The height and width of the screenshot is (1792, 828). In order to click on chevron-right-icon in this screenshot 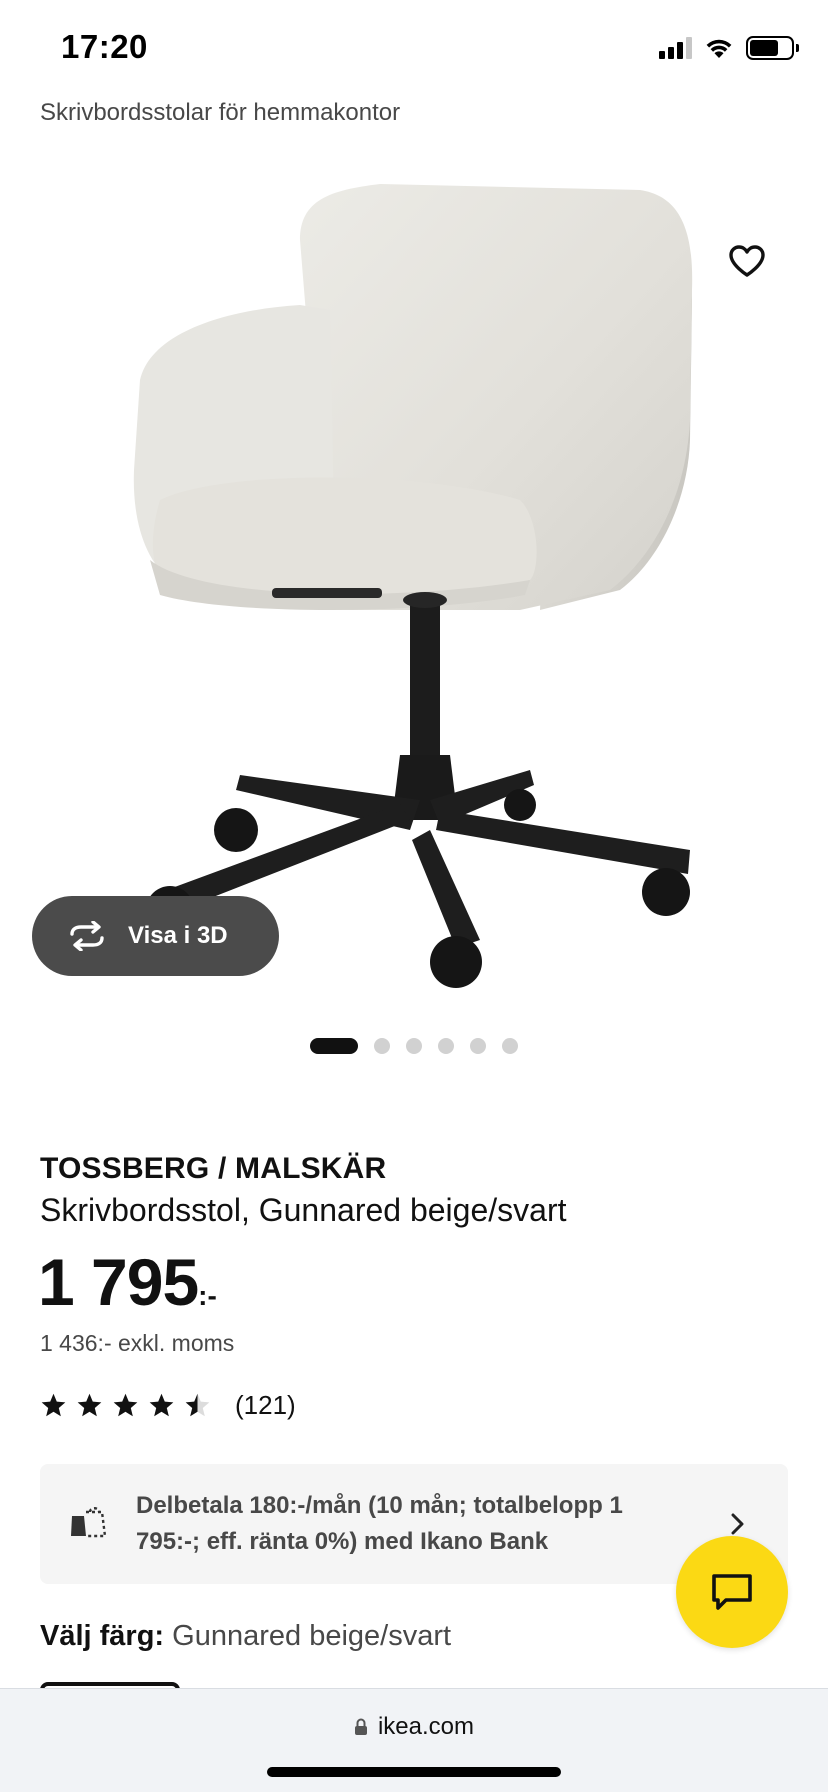, I will do `click(737, 1524)`.